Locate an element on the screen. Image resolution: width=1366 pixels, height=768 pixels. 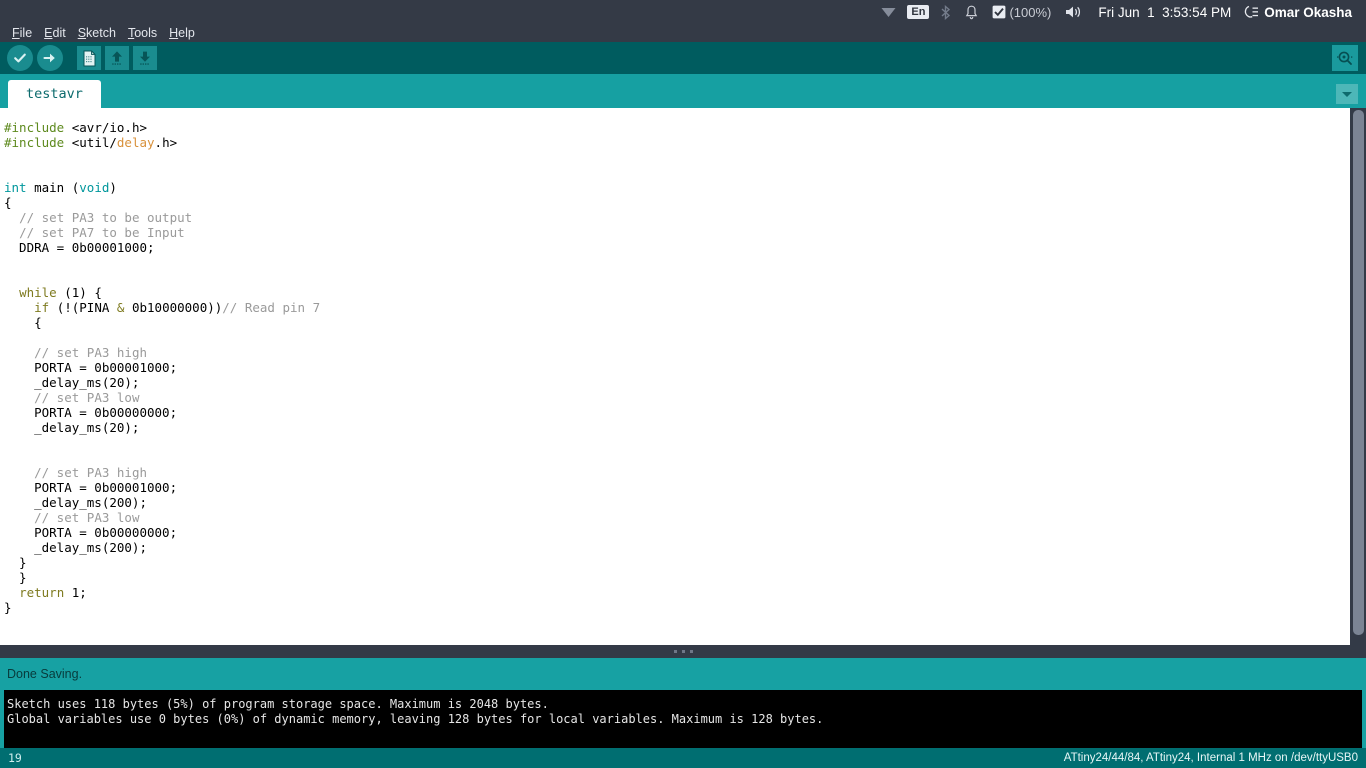
tab-testavr: testavr is located at coordinates (54, 94).